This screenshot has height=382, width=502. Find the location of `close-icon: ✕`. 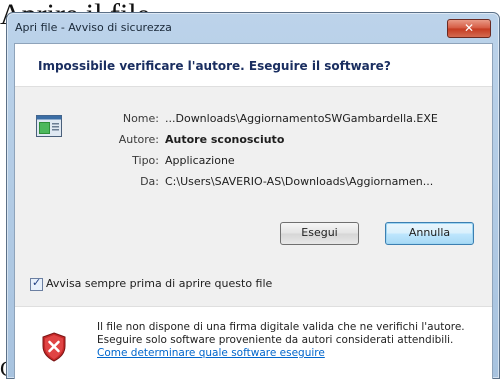

close-icon: ✕ is located at coordinates (469, 28).